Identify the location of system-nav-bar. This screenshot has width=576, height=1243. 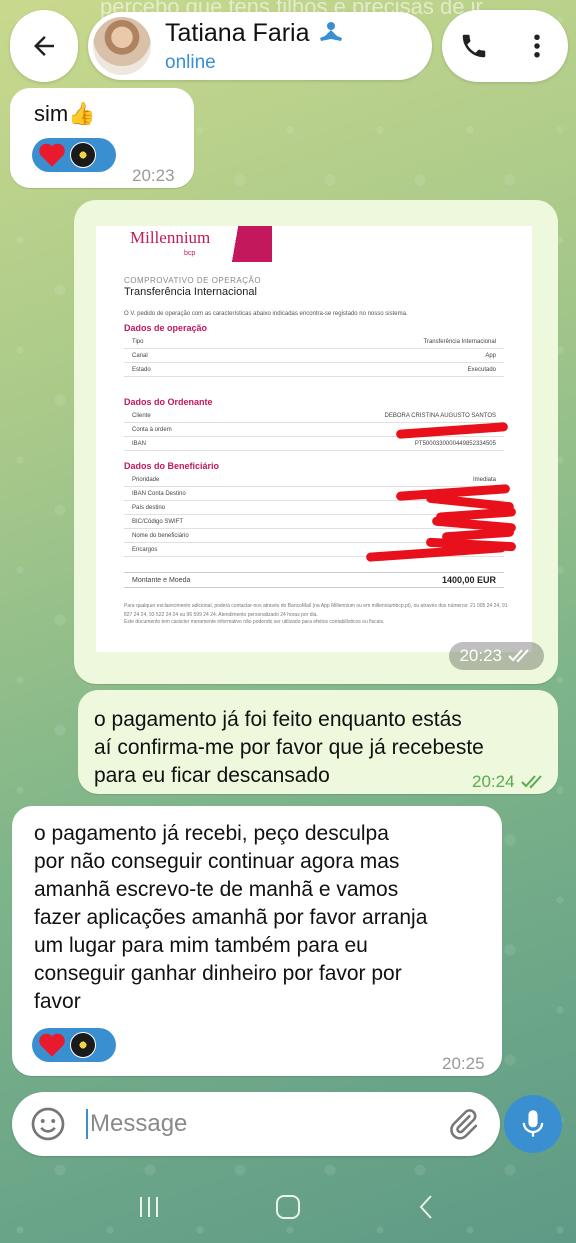
(288, 1206).